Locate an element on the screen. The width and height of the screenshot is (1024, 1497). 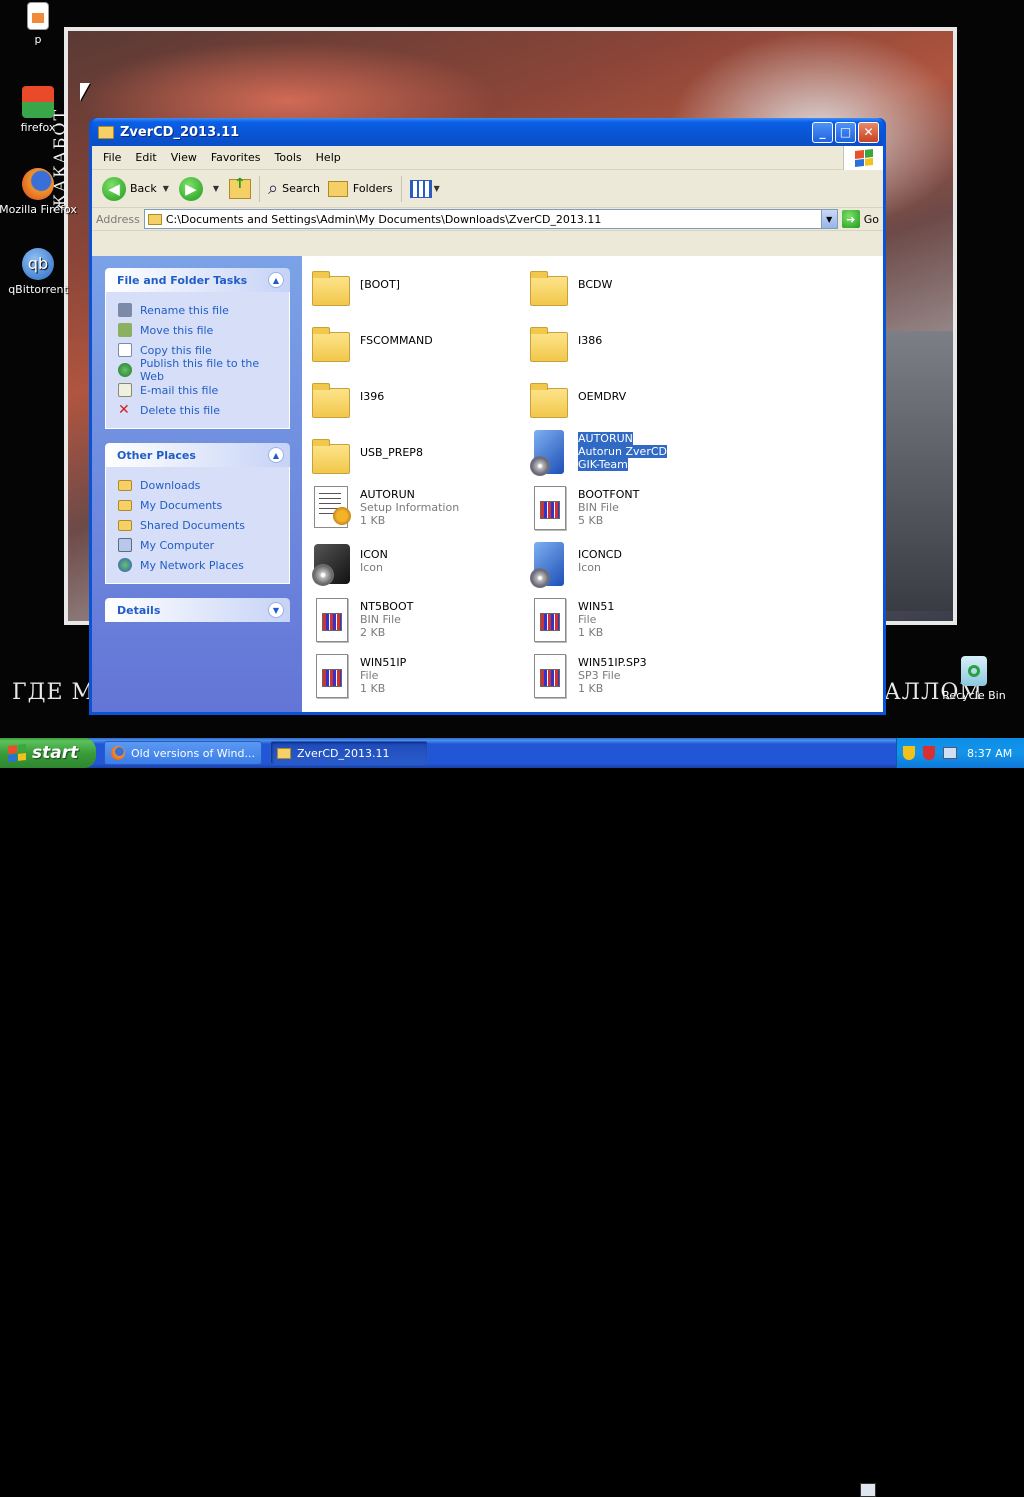
menu-favorites: Favorites is located at coordinates (236, 157).